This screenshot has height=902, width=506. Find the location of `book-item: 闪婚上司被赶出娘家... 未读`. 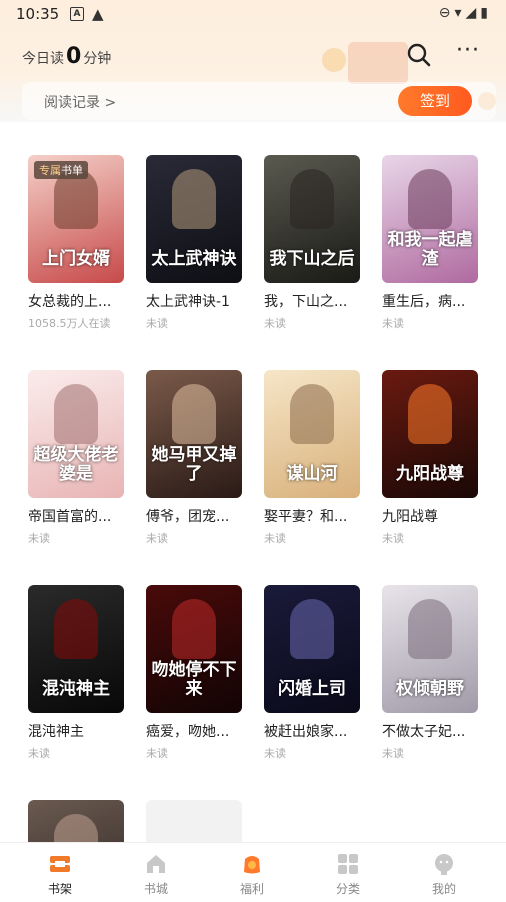

book-item: 闪婚上司被赶出娘家... 未读 is located at coordinates (316, 673).